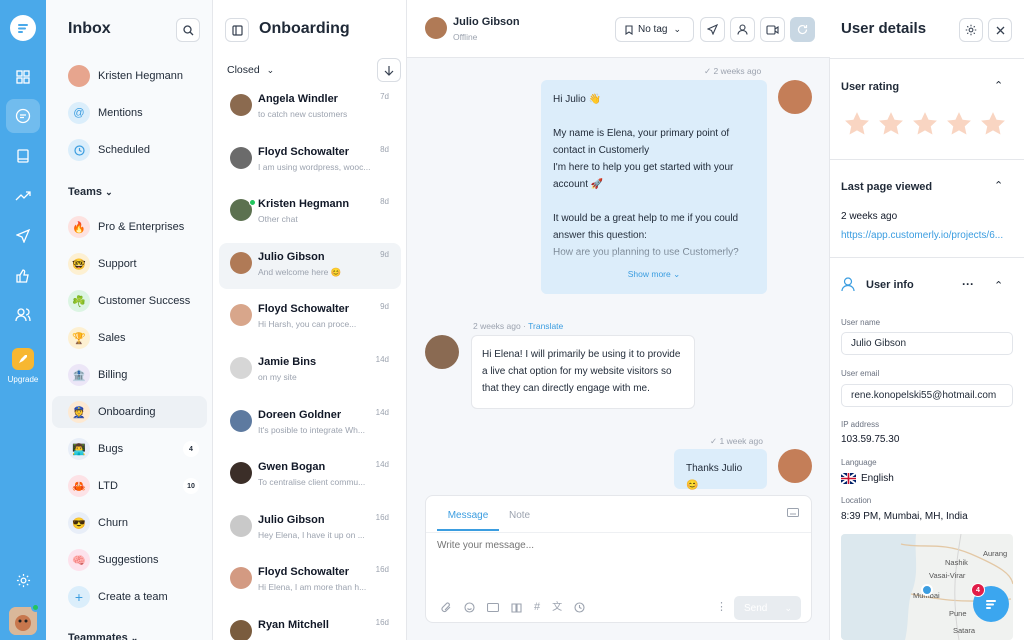  What do you see at coordinates (129, 412) in the screenshot?
I see `team-onboarding: 👮 Onboarding` at bounding box center [129, 412].